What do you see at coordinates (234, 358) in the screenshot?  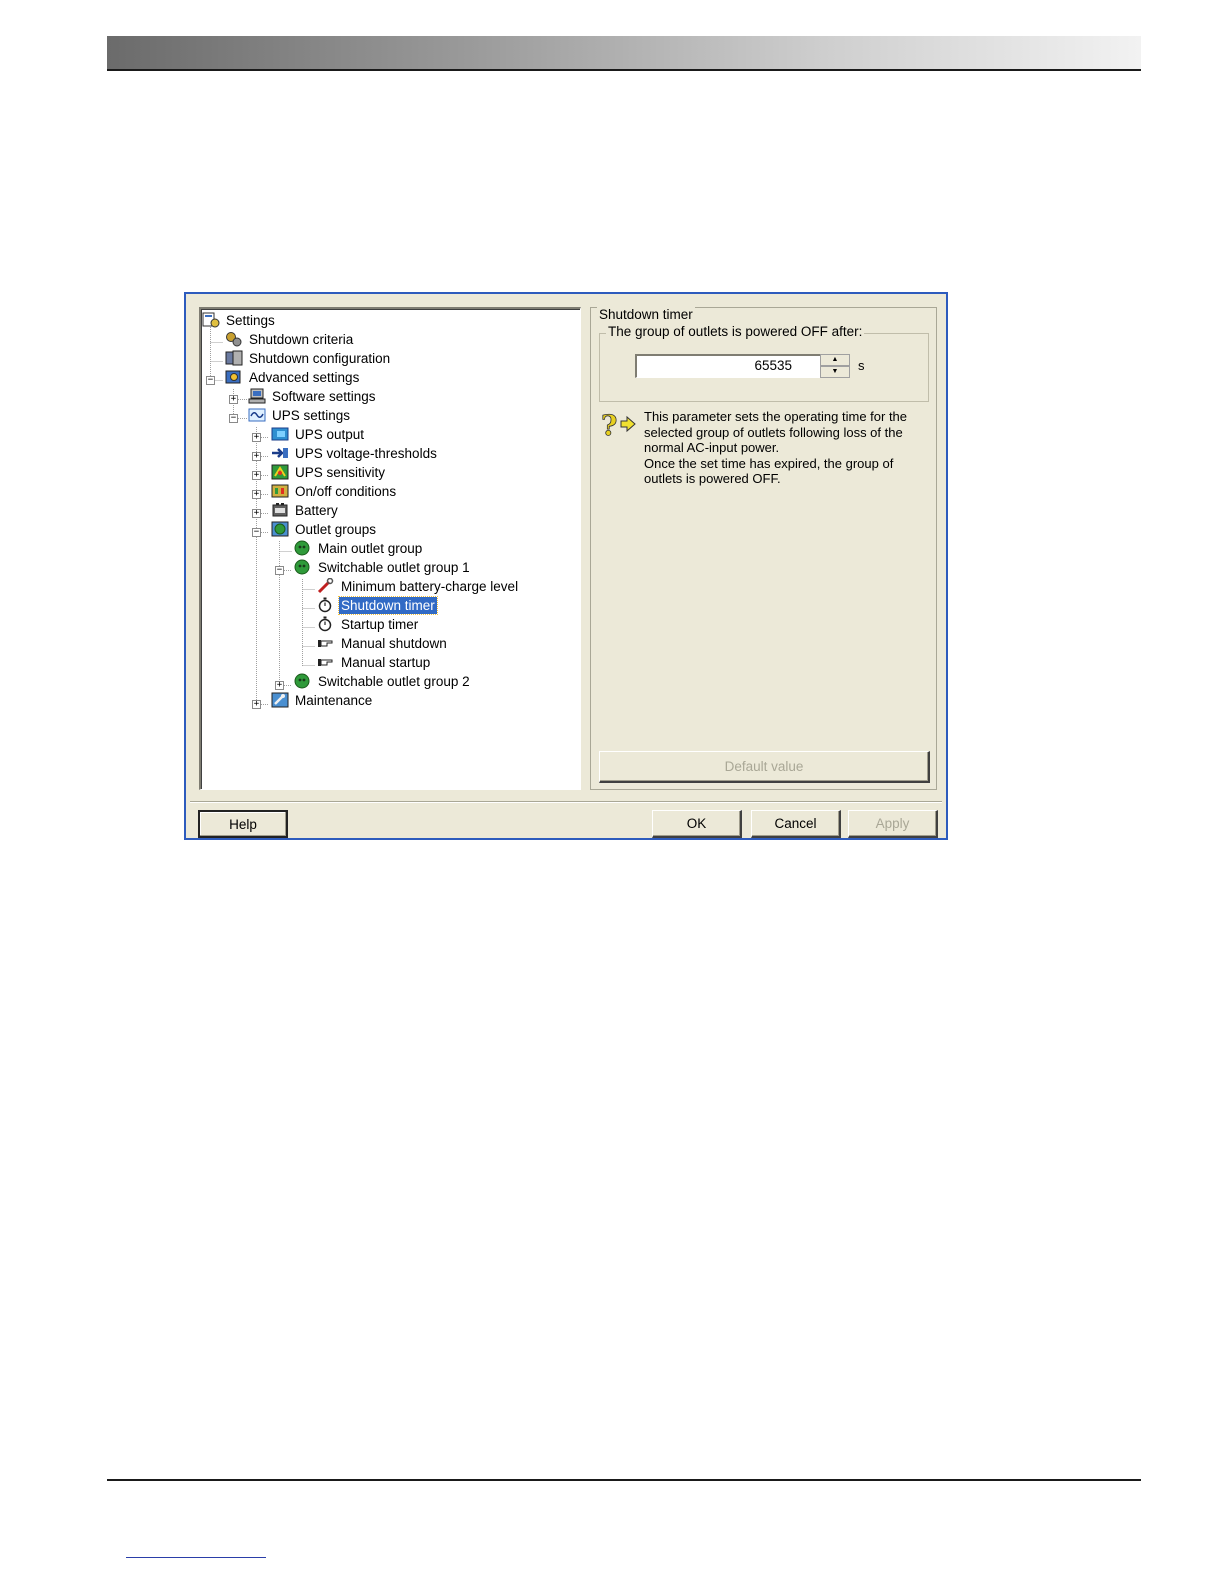 I see `computer-config-icon` at bounding box center [234, 358].